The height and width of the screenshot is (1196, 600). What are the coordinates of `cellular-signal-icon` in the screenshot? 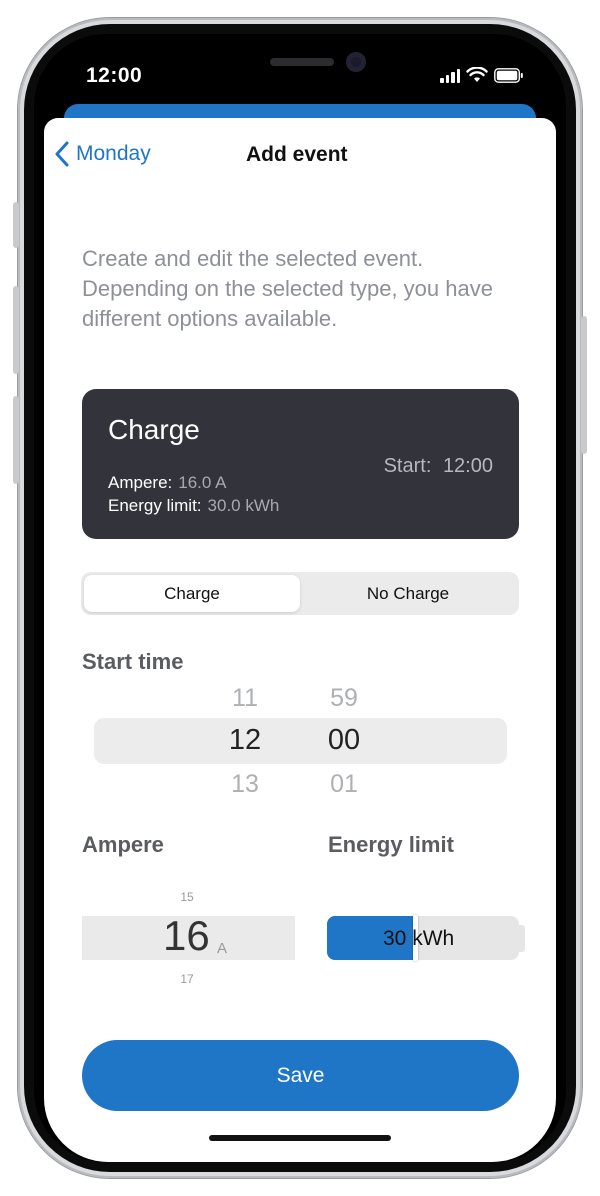 It's located at (450, 75).